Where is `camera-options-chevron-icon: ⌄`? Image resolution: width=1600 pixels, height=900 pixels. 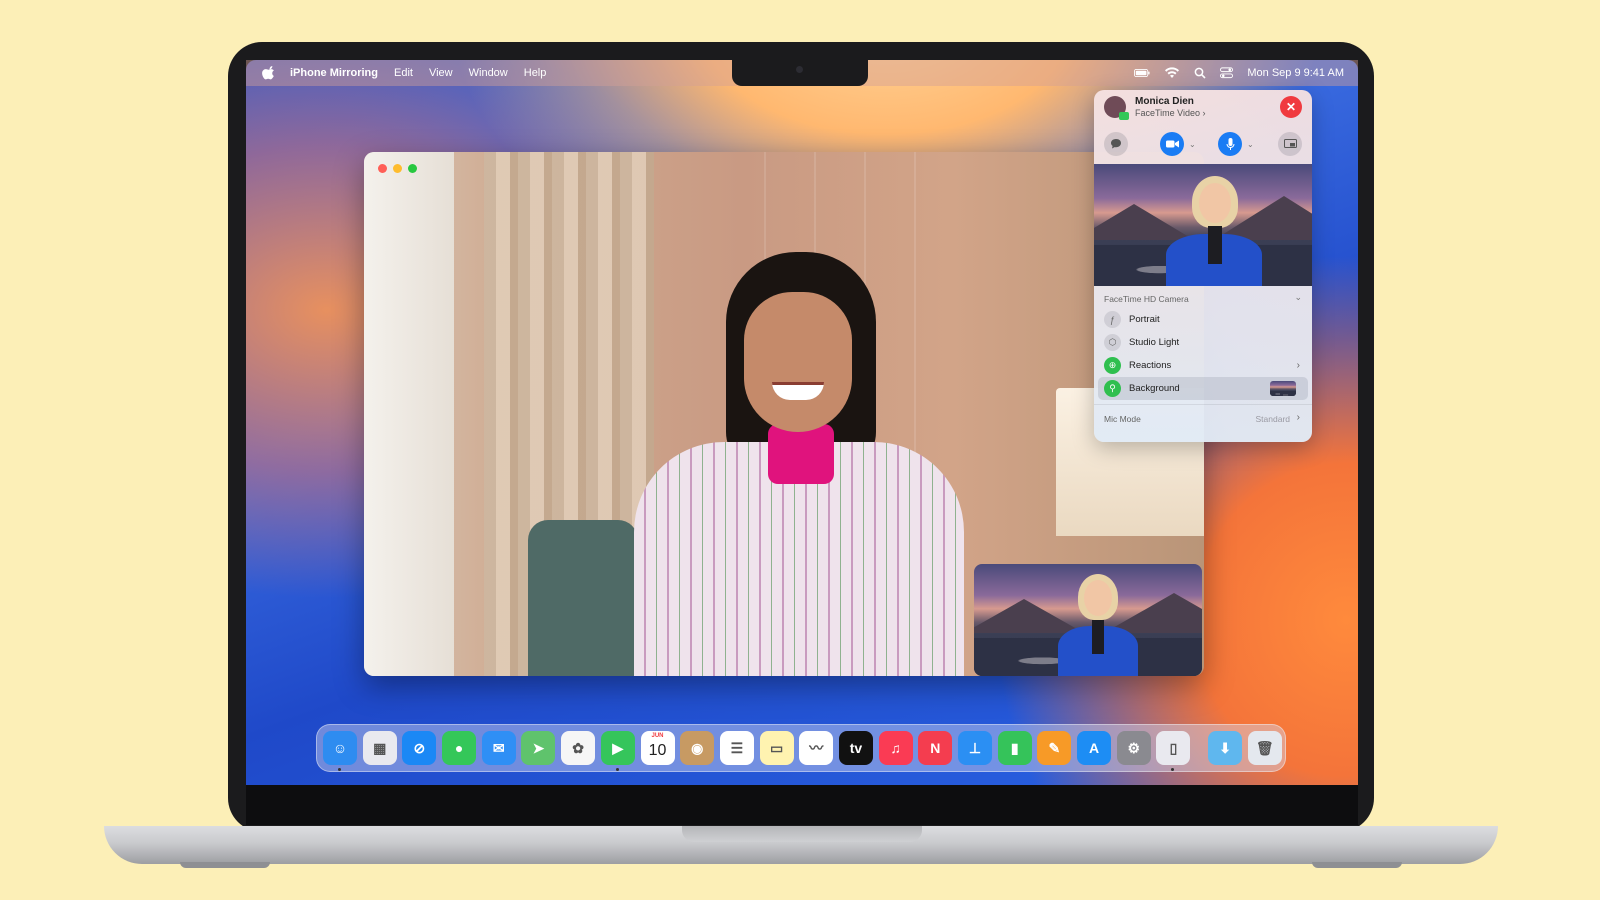
camera-options-chevron-icon: ⌄ is located at coordinates (1192, 144).